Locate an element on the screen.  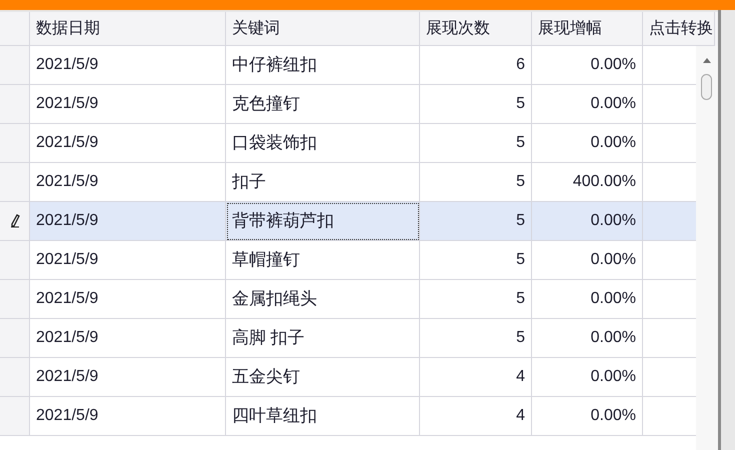
growth-cell: 400.00% is located at coordinates (587, 182).